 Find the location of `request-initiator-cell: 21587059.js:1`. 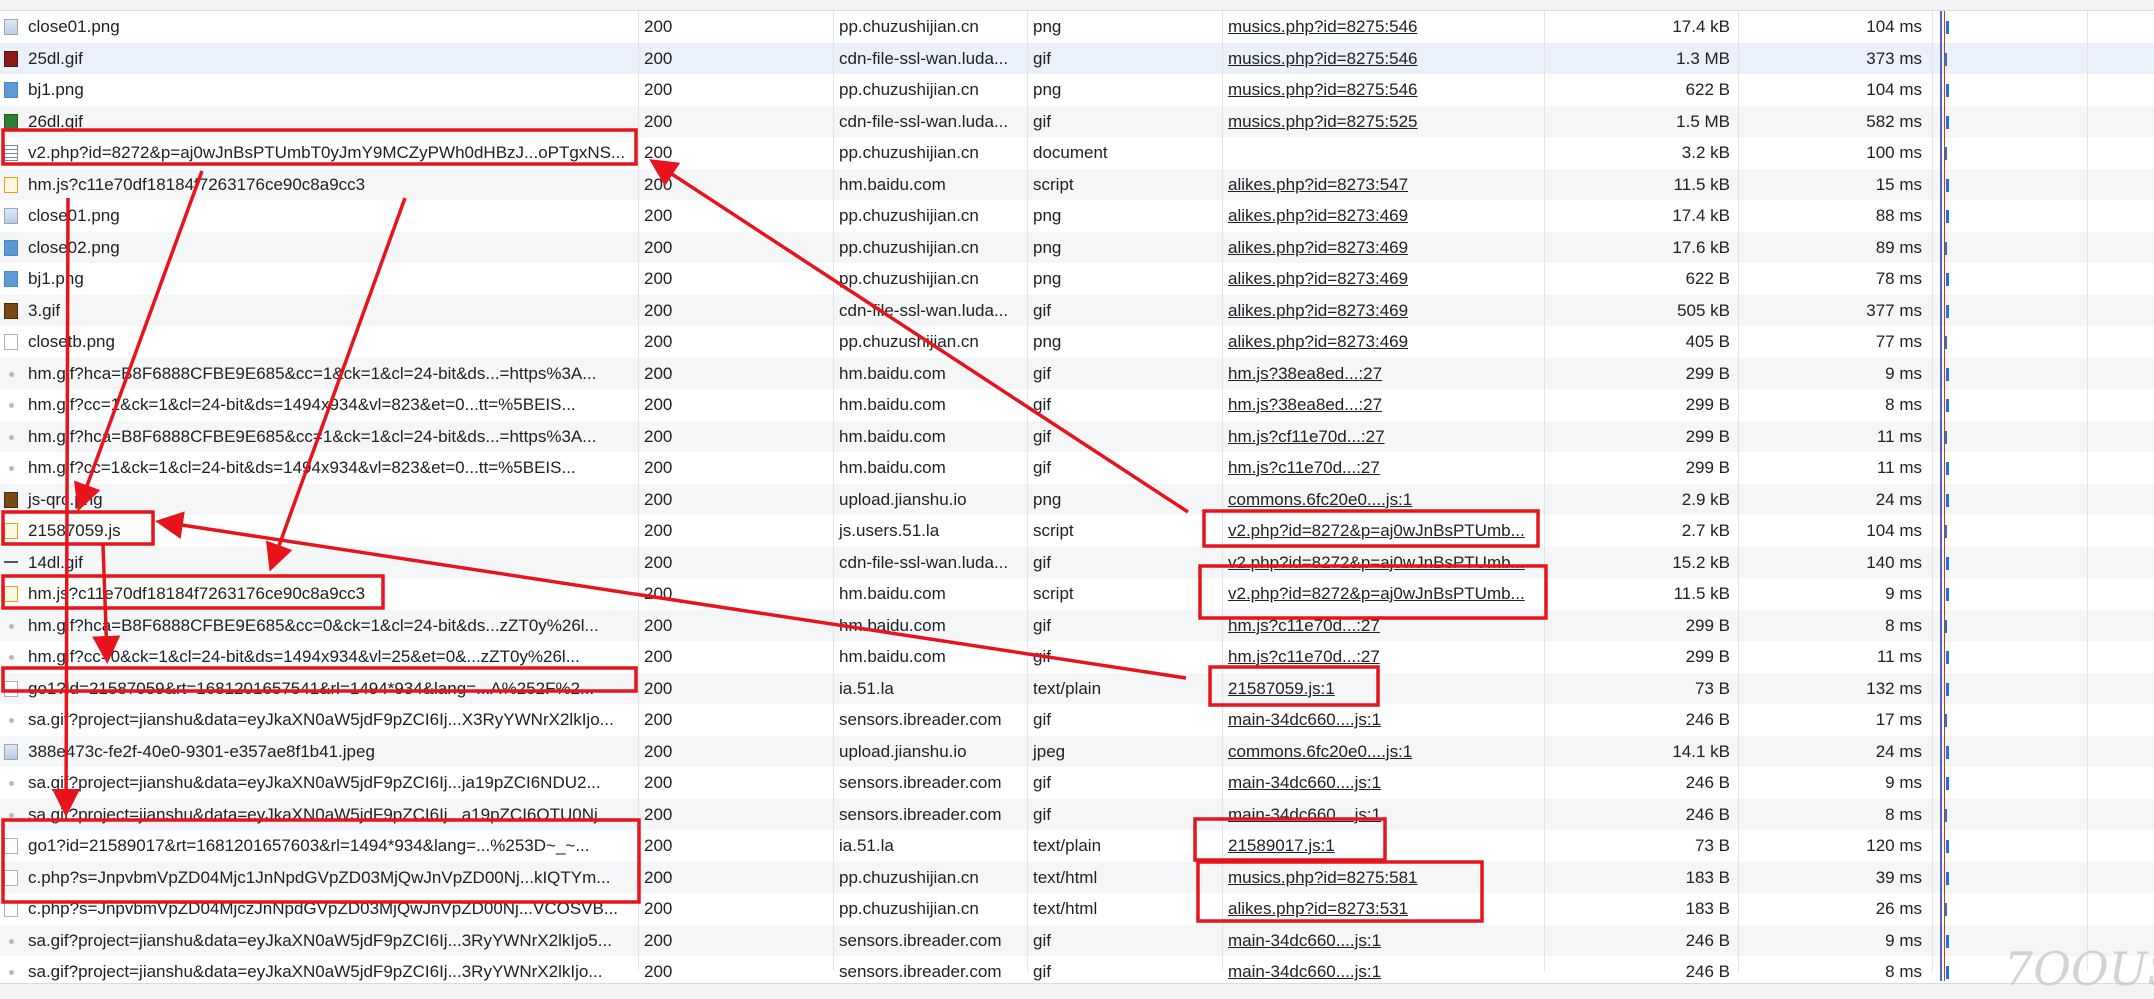

request-initiator-cell: 21587059.js:1 is located at coordinates (1383, 689).